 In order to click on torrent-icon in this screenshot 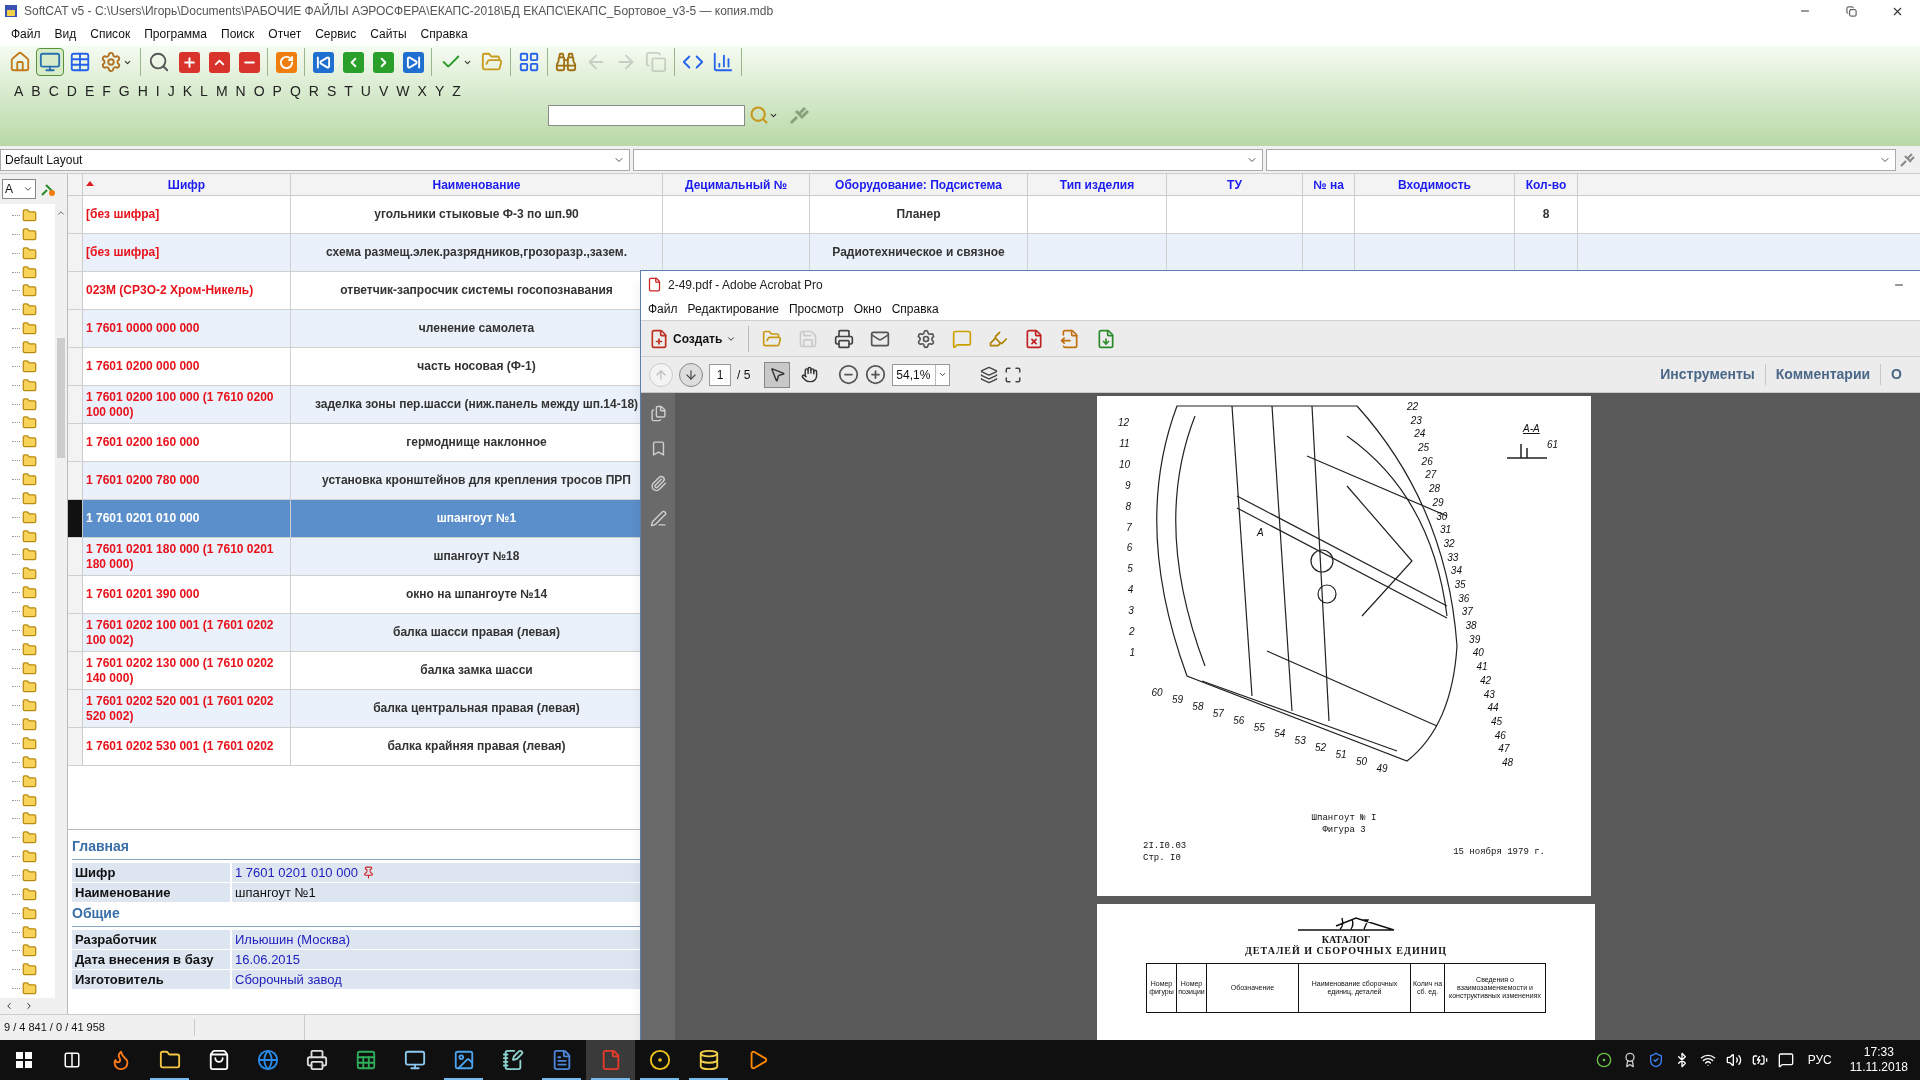, I will do `click(1603, 1060)`.